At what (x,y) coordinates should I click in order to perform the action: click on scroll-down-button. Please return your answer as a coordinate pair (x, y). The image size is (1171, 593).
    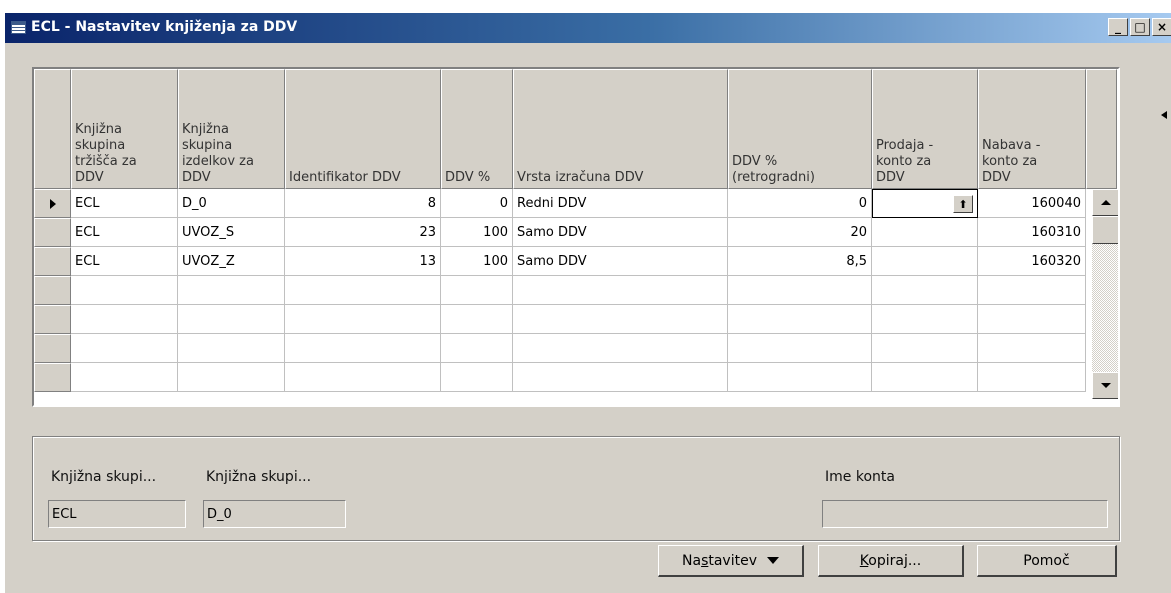
    Looking at the image, I should click on (1105, 385).